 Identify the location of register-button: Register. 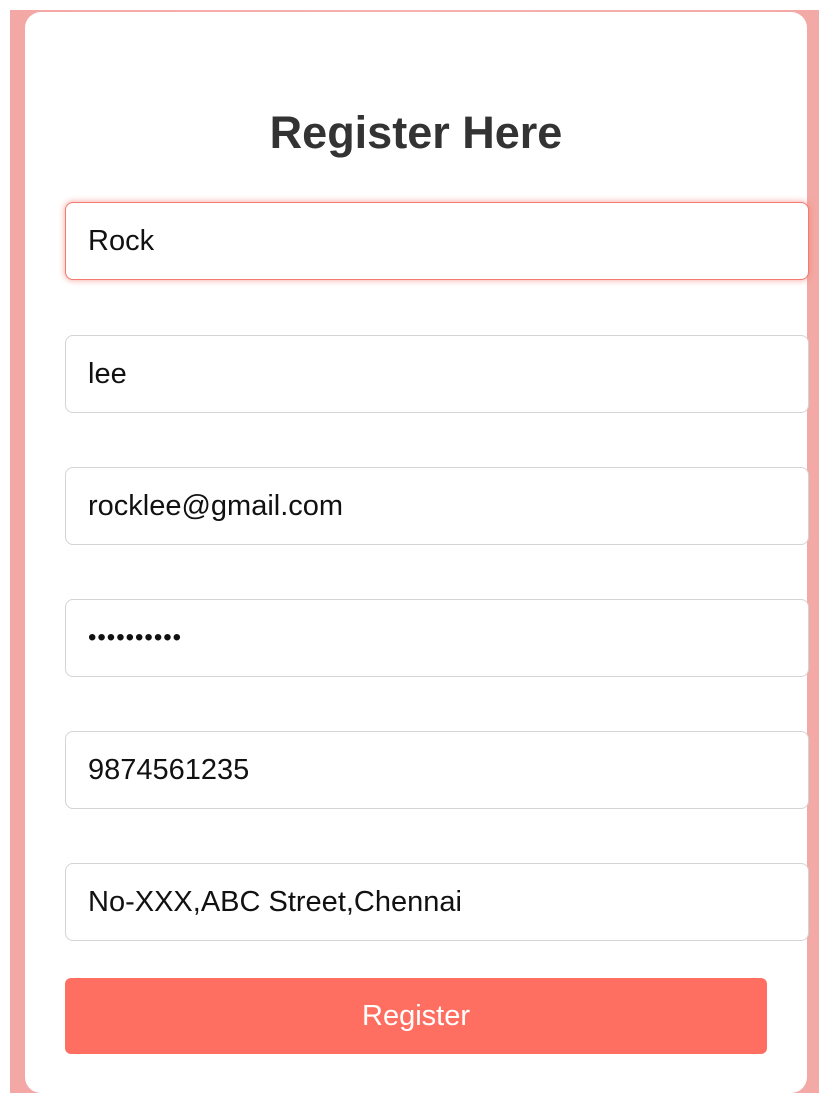
(416, 1016).